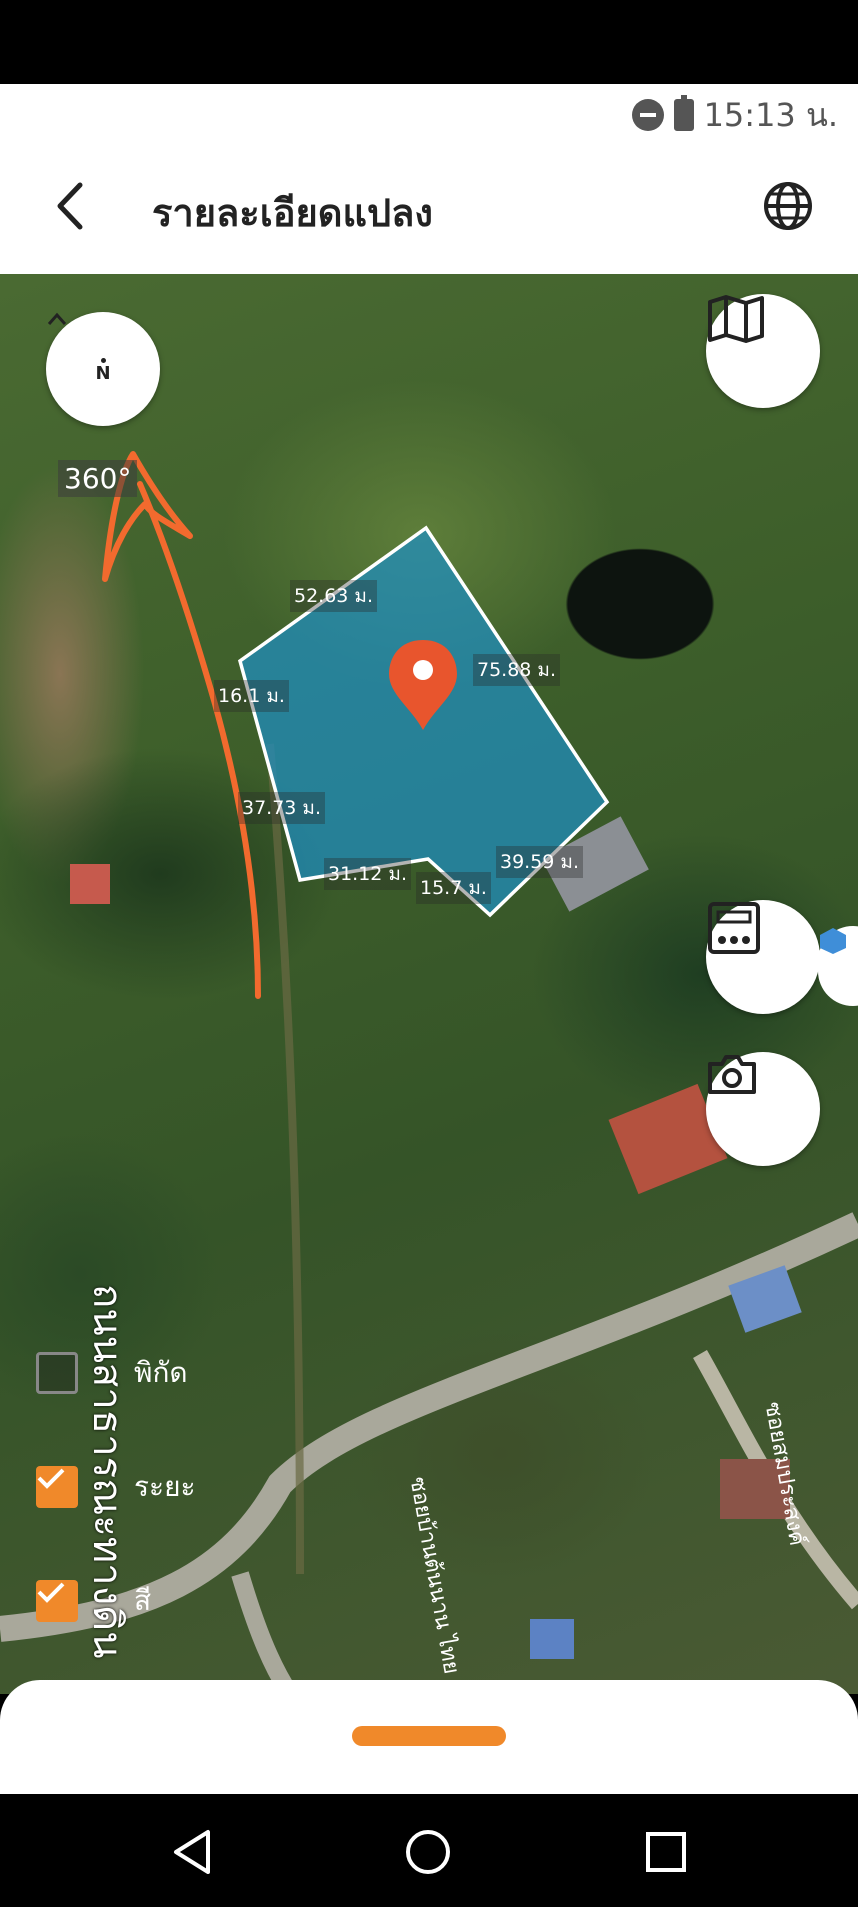 Image resolution: width=858 pixels, height=1907 pixels. I want to click on plot-side-length: 15.7 ม., so click(453, 888).